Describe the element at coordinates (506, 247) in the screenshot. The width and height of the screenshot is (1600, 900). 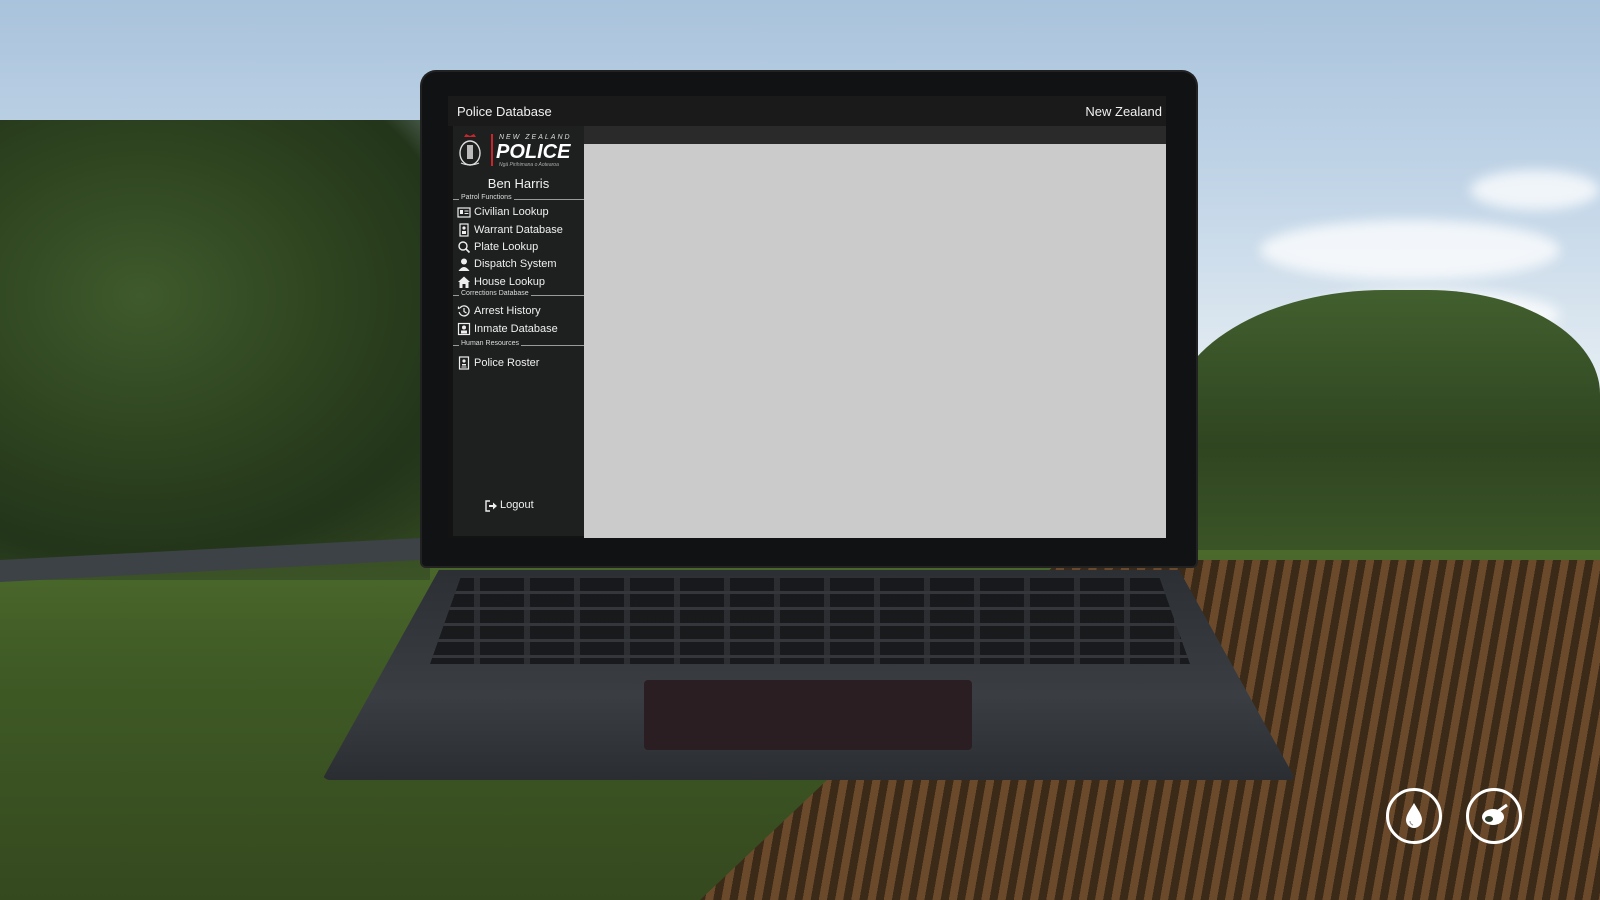
I see `sidebar-item-label: Plate Lookup` at that location.